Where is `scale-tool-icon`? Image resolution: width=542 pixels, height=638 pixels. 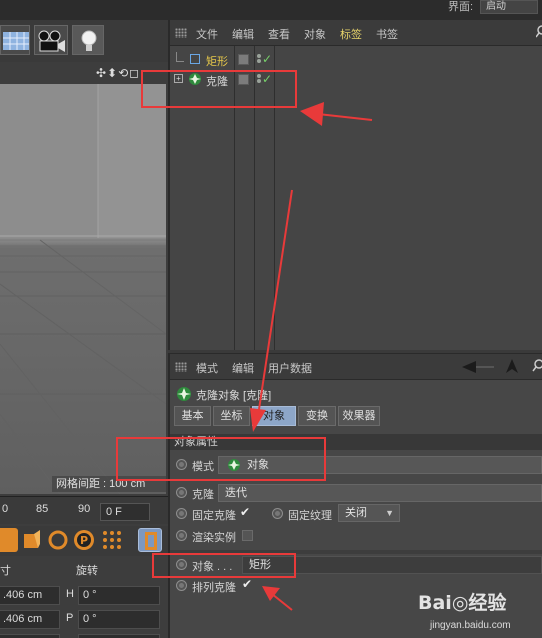
scale-tool-icon is located at coordinates (32, 540).